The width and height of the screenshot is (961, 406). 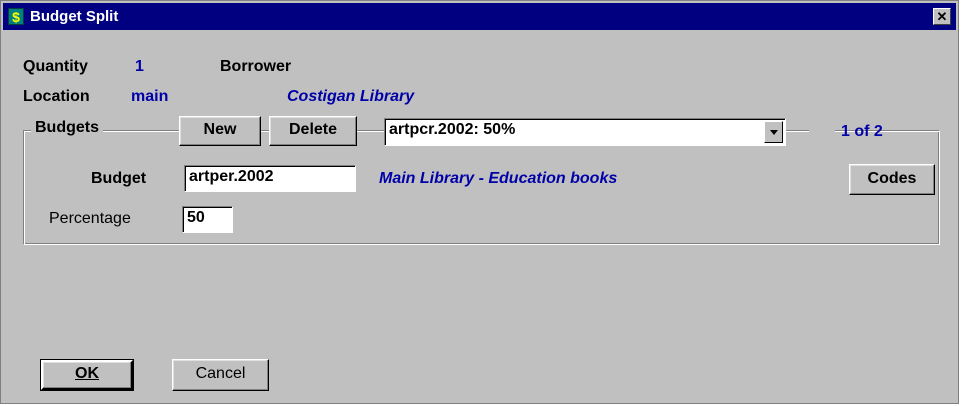 I want to click on codes-button: Codes, so click(x=892, y=179).